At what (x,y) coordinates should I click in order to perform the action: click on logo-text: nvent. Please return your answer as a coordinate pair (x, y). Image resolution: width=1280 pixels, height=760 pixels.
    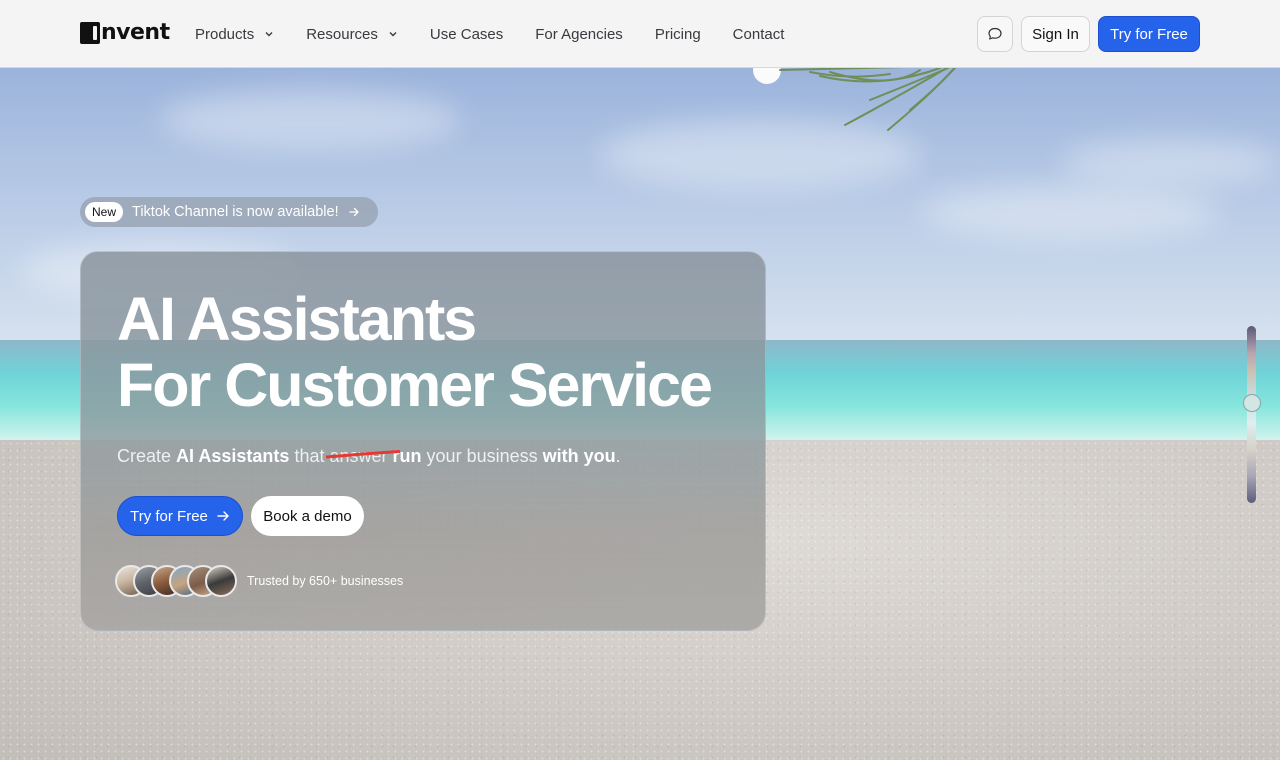
    Looking at the image, I should click on (135, 32).